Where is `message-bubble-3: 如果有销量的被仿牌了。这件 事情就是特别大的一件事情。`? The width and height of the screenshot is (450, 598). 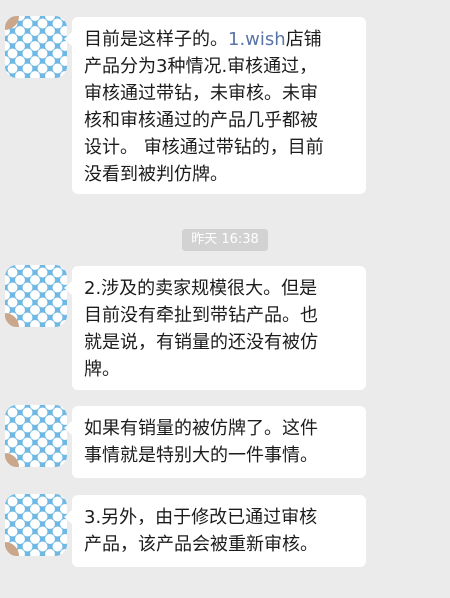
message-bubble-3: 如果有销量的被仿牌了。这件 事情就是特别大的一件事情。 is located at coordinates (215, 442).